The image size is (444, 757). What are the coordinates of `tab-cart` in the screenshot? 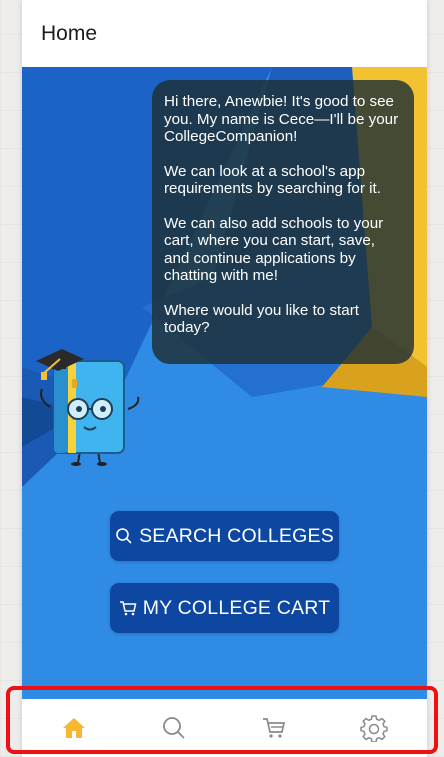 It's located at (274, 728).